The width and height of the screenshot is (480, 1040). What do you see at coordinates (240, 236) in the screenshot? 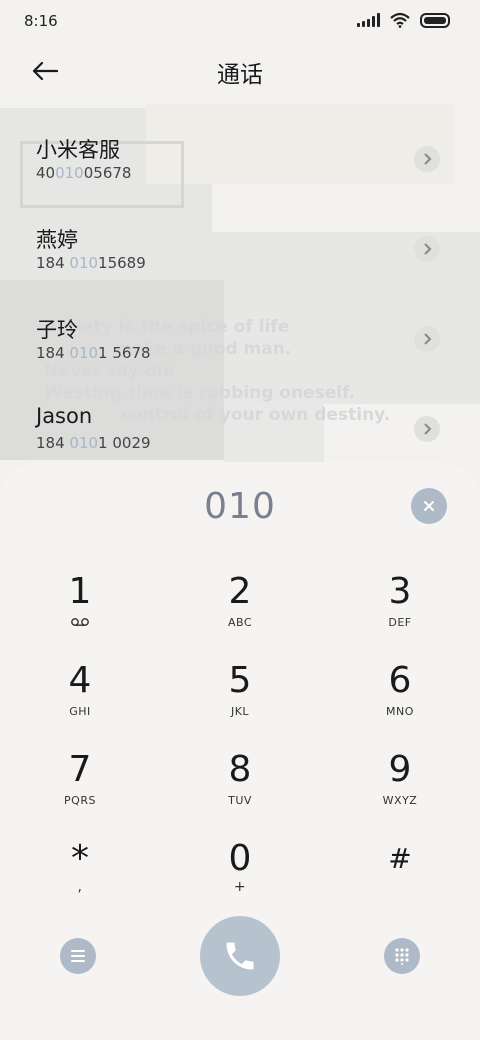
I see `contact-row: 燕婷 184 01015689` at bounding box center [240, 236].